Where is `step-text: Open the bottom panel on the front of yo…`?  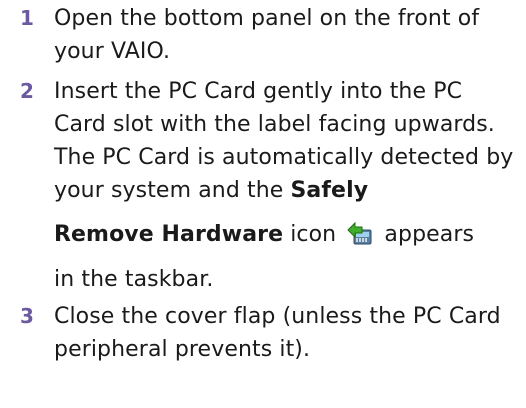
step-text: Open the bottom panel on the front of yo… is located at coordinates (267, 35).